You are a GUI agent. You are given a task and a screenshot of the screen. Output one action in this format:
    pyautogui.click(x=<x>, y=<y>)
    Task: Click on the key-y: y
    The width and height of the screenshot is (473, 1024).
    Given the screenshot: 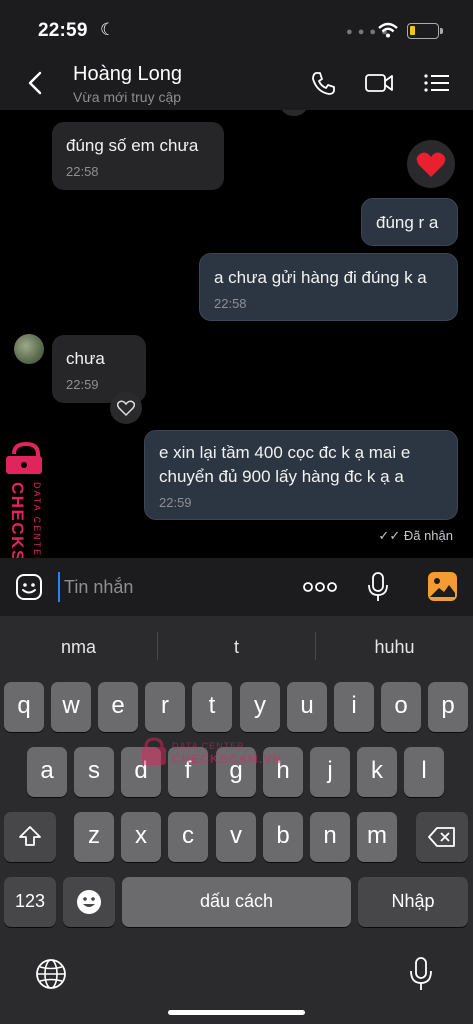 What is the action you would take?
    pyautogui.click(x=260, y=707)
    